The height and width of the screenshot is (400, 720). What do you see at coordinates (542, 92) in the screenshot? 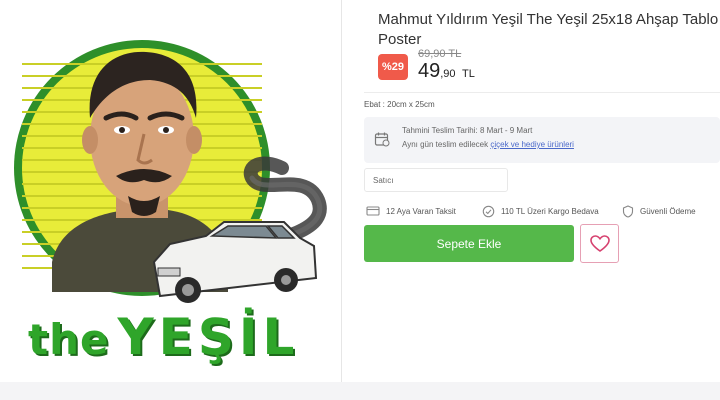
I see `divider` at bounding box center [542, 92].